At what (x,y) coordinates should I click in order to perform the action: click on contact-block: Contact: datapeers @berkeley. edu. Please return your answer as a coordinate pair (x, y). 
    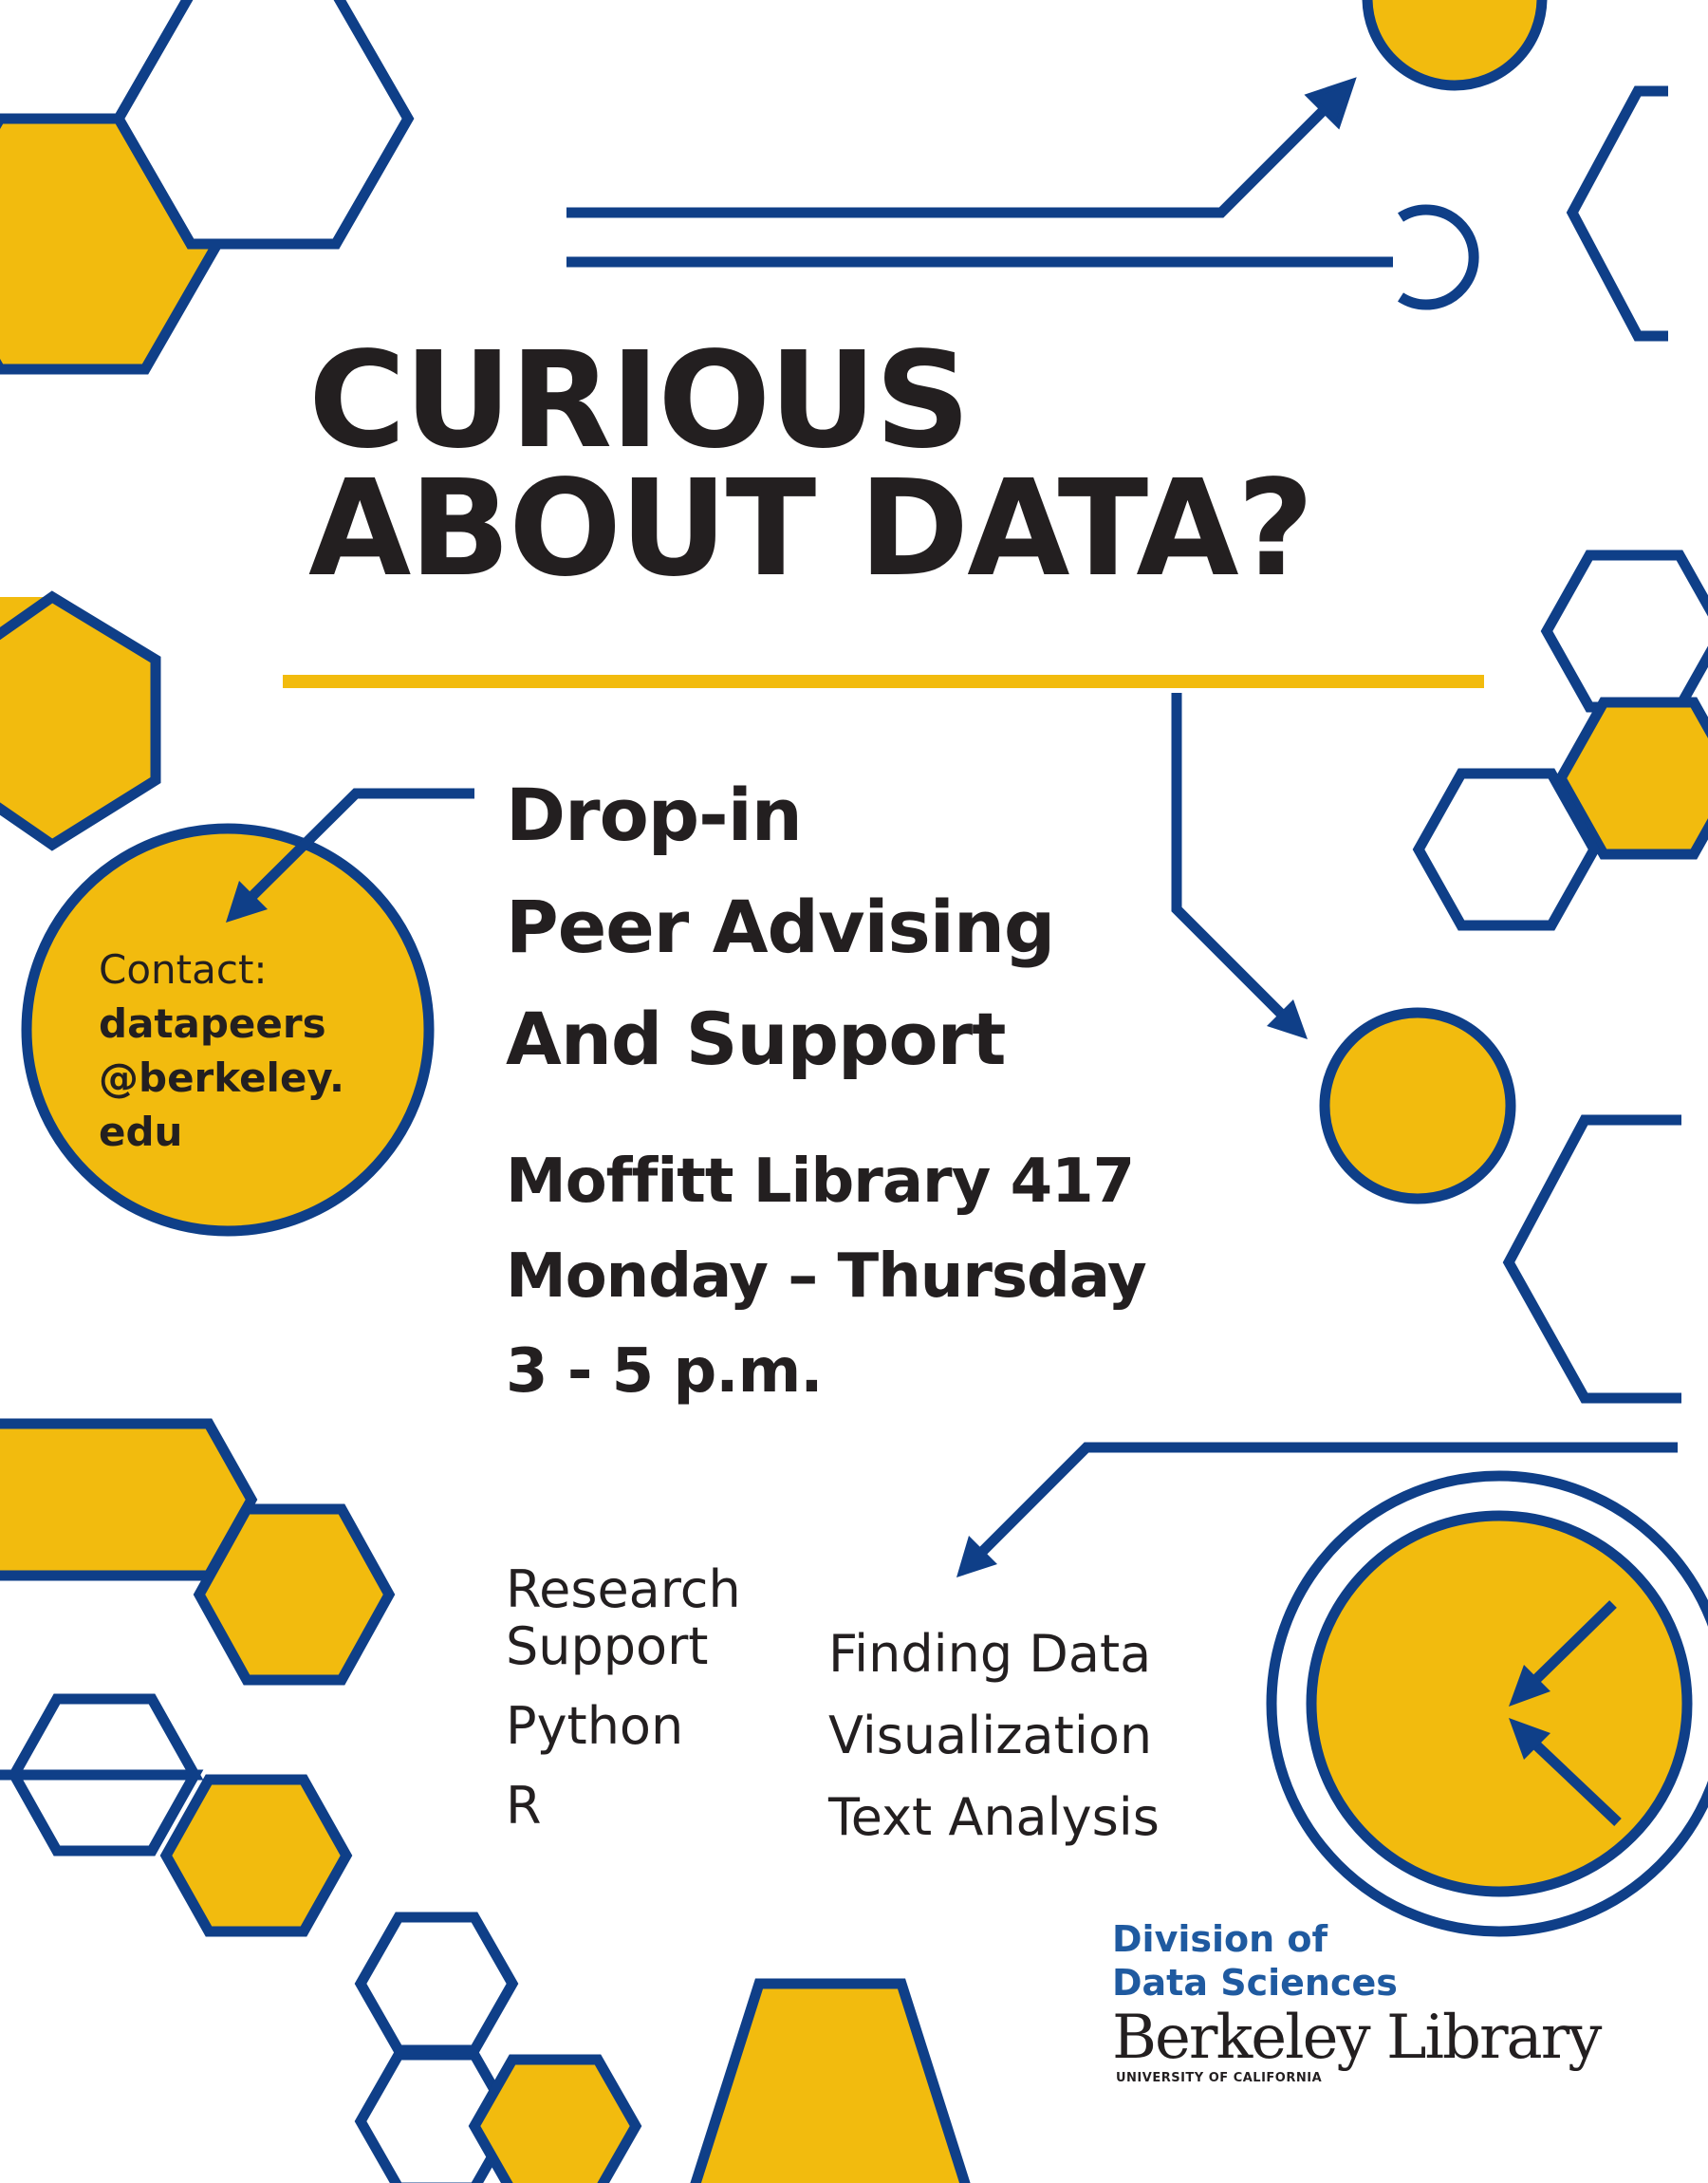
    Looking at the image, I should click on (221, 1051).